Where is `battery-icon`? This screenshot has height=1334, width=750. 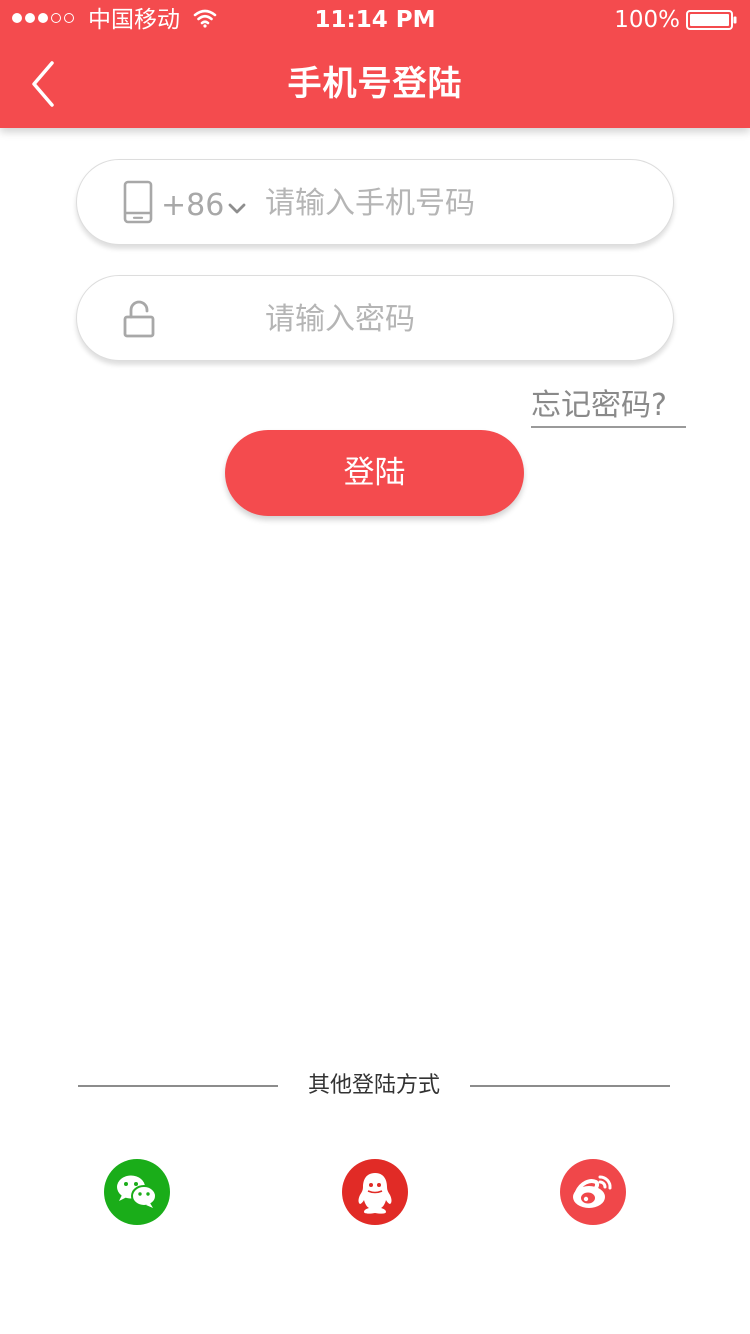 battery-icon is located at coordinates (711, 20).